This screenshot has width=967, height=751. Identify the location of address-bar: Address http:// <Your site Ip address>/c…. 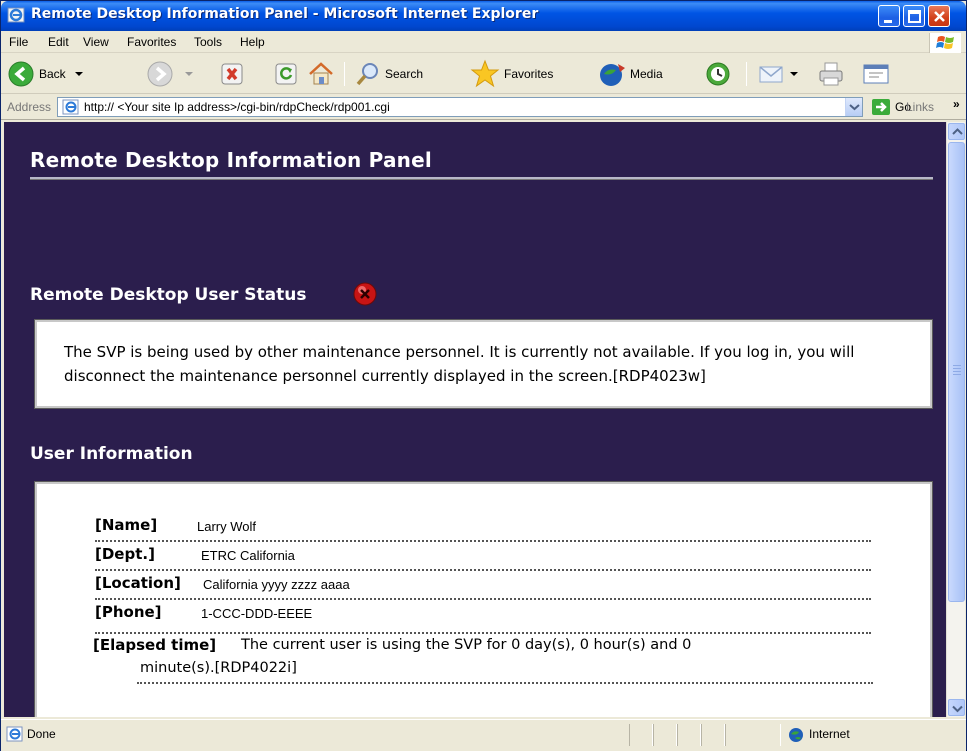
(483, 107).